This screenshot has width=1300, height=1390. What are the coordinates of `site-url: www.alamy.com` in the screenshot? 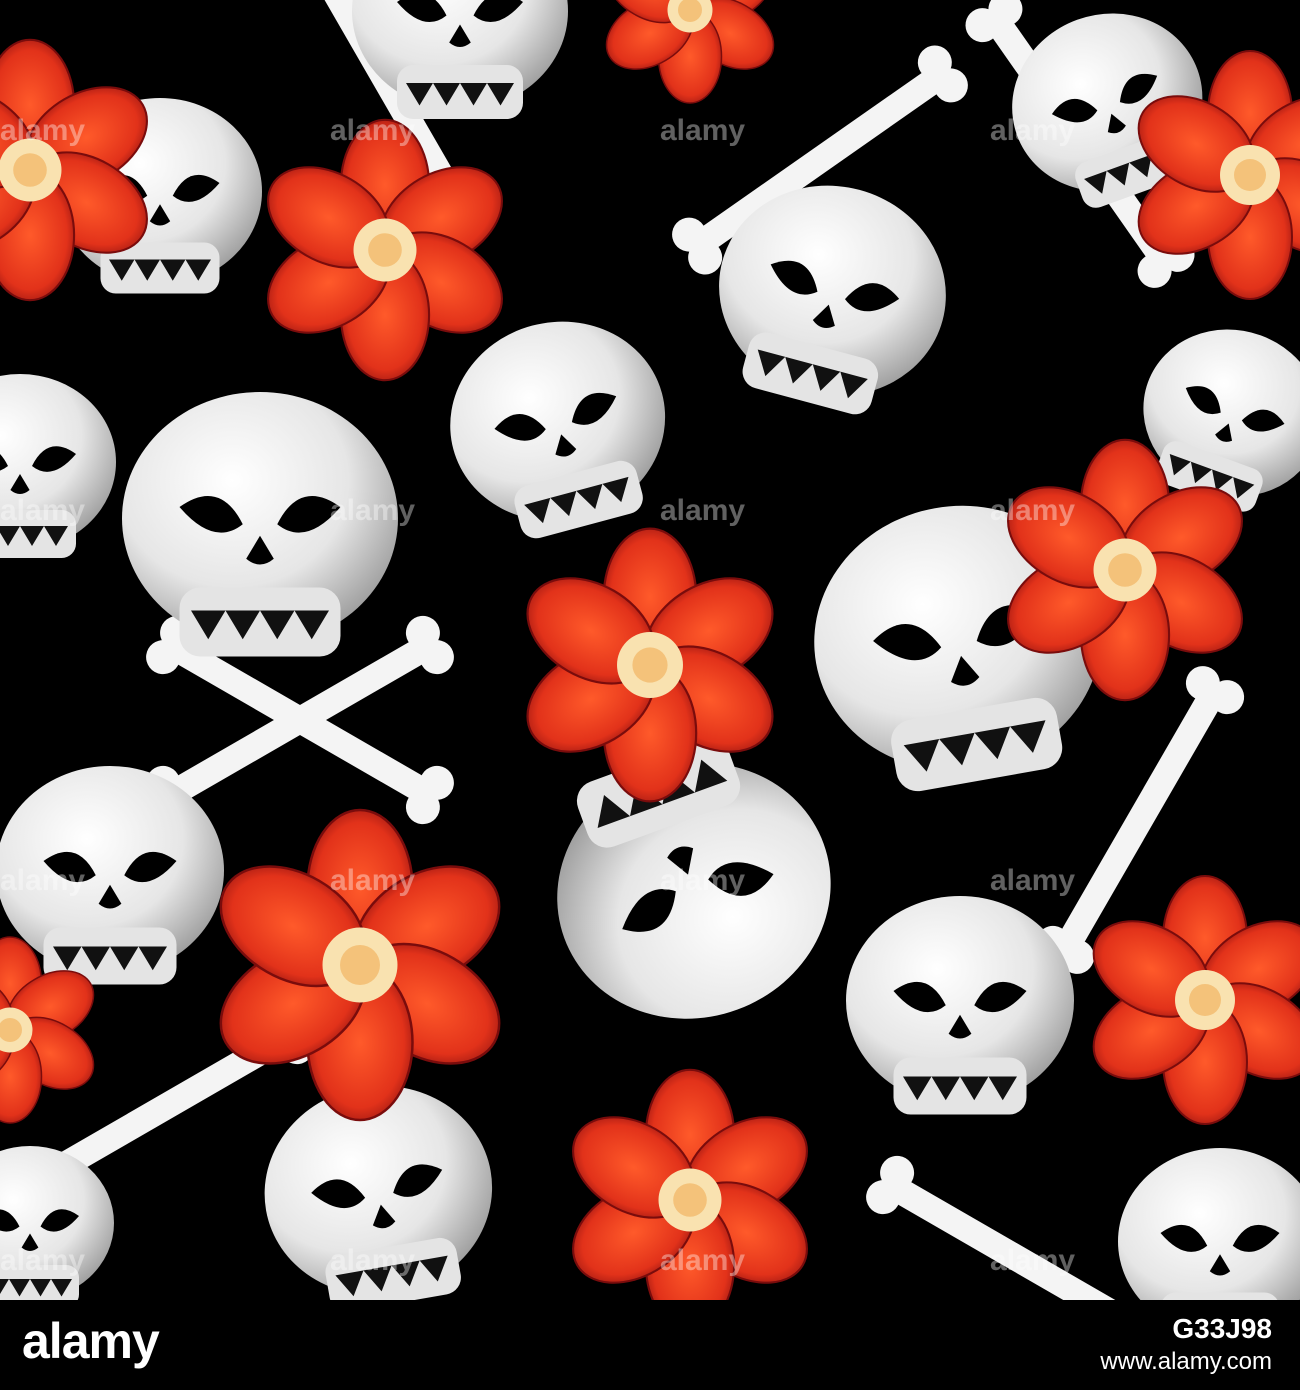 It's located at (1186, 1362).